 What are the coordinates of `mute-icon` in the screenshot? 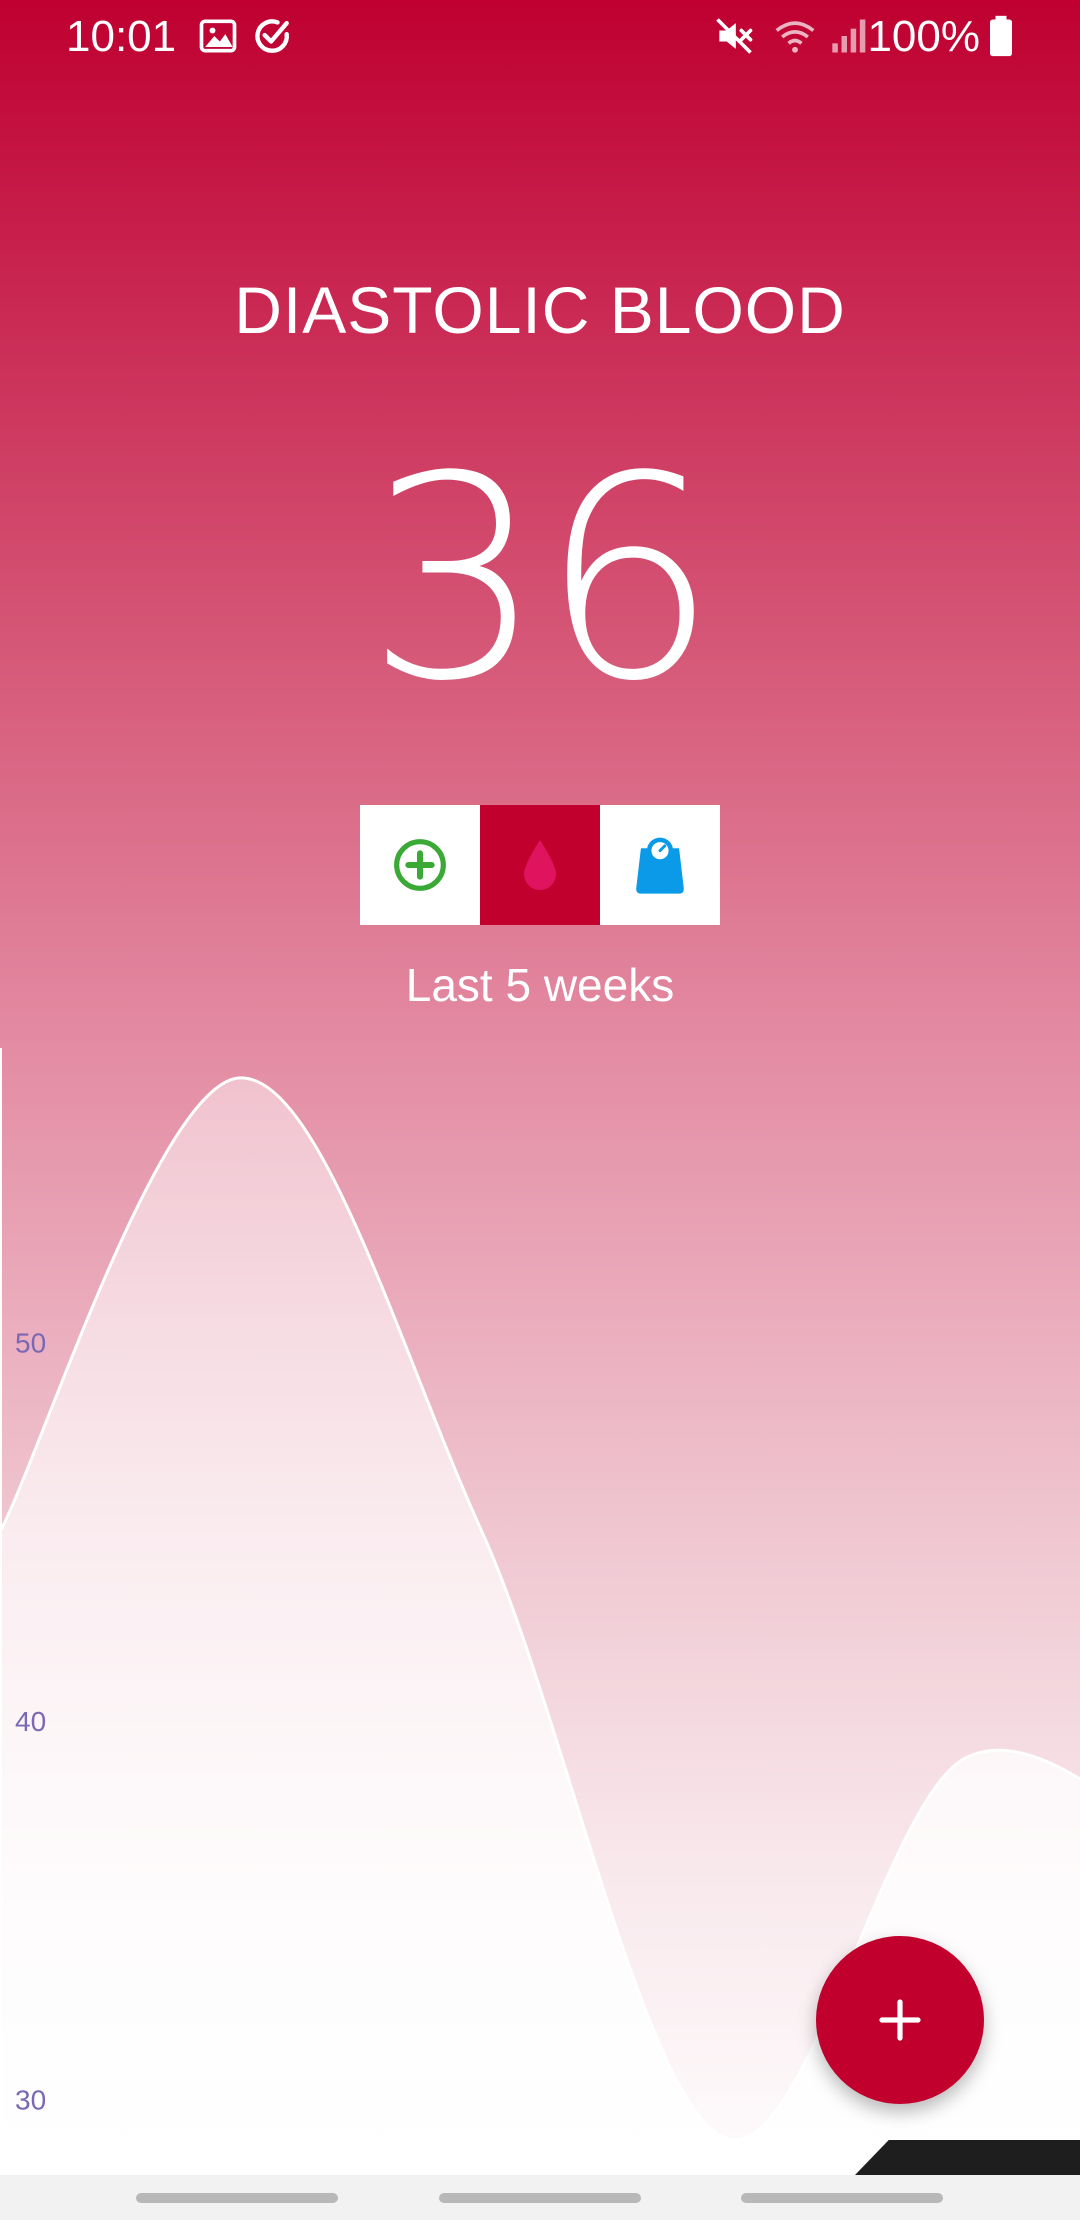 It's located at (734, 36).